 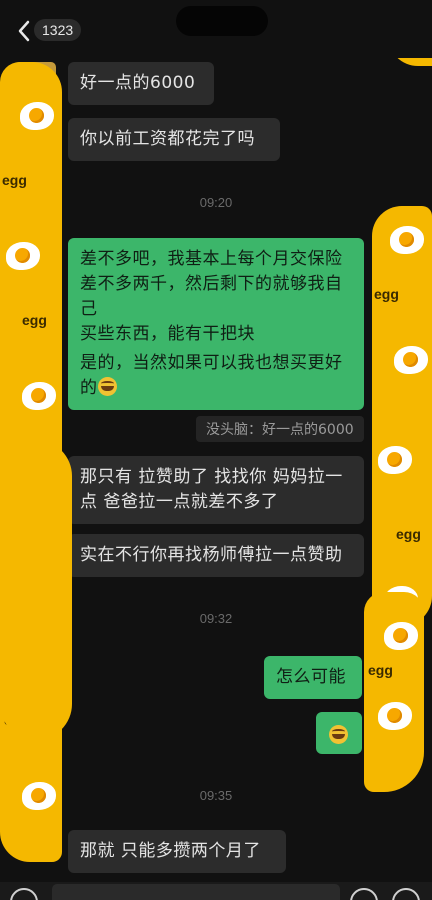 What do you see at coordinates (394, 692) in the screenshot?
I see `privacy-scribble-lower-right: egg` at bounding box center [394, 692].